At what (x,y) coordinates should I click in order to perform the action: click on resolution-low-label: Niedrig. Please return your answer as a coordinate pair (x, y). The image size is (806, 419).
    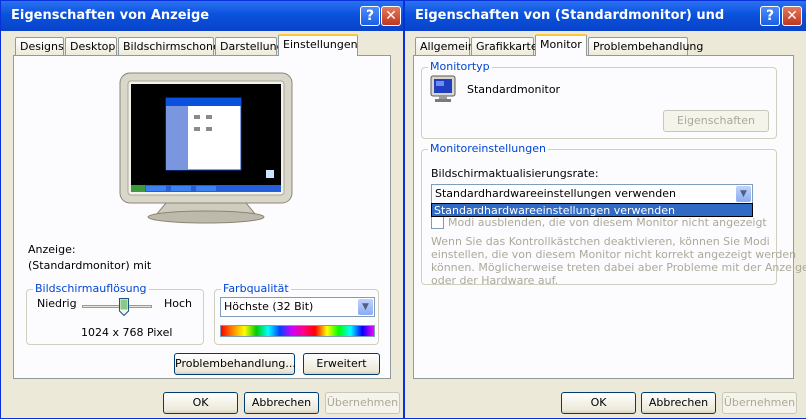
    Looking at the image, I should click on (57, 303).